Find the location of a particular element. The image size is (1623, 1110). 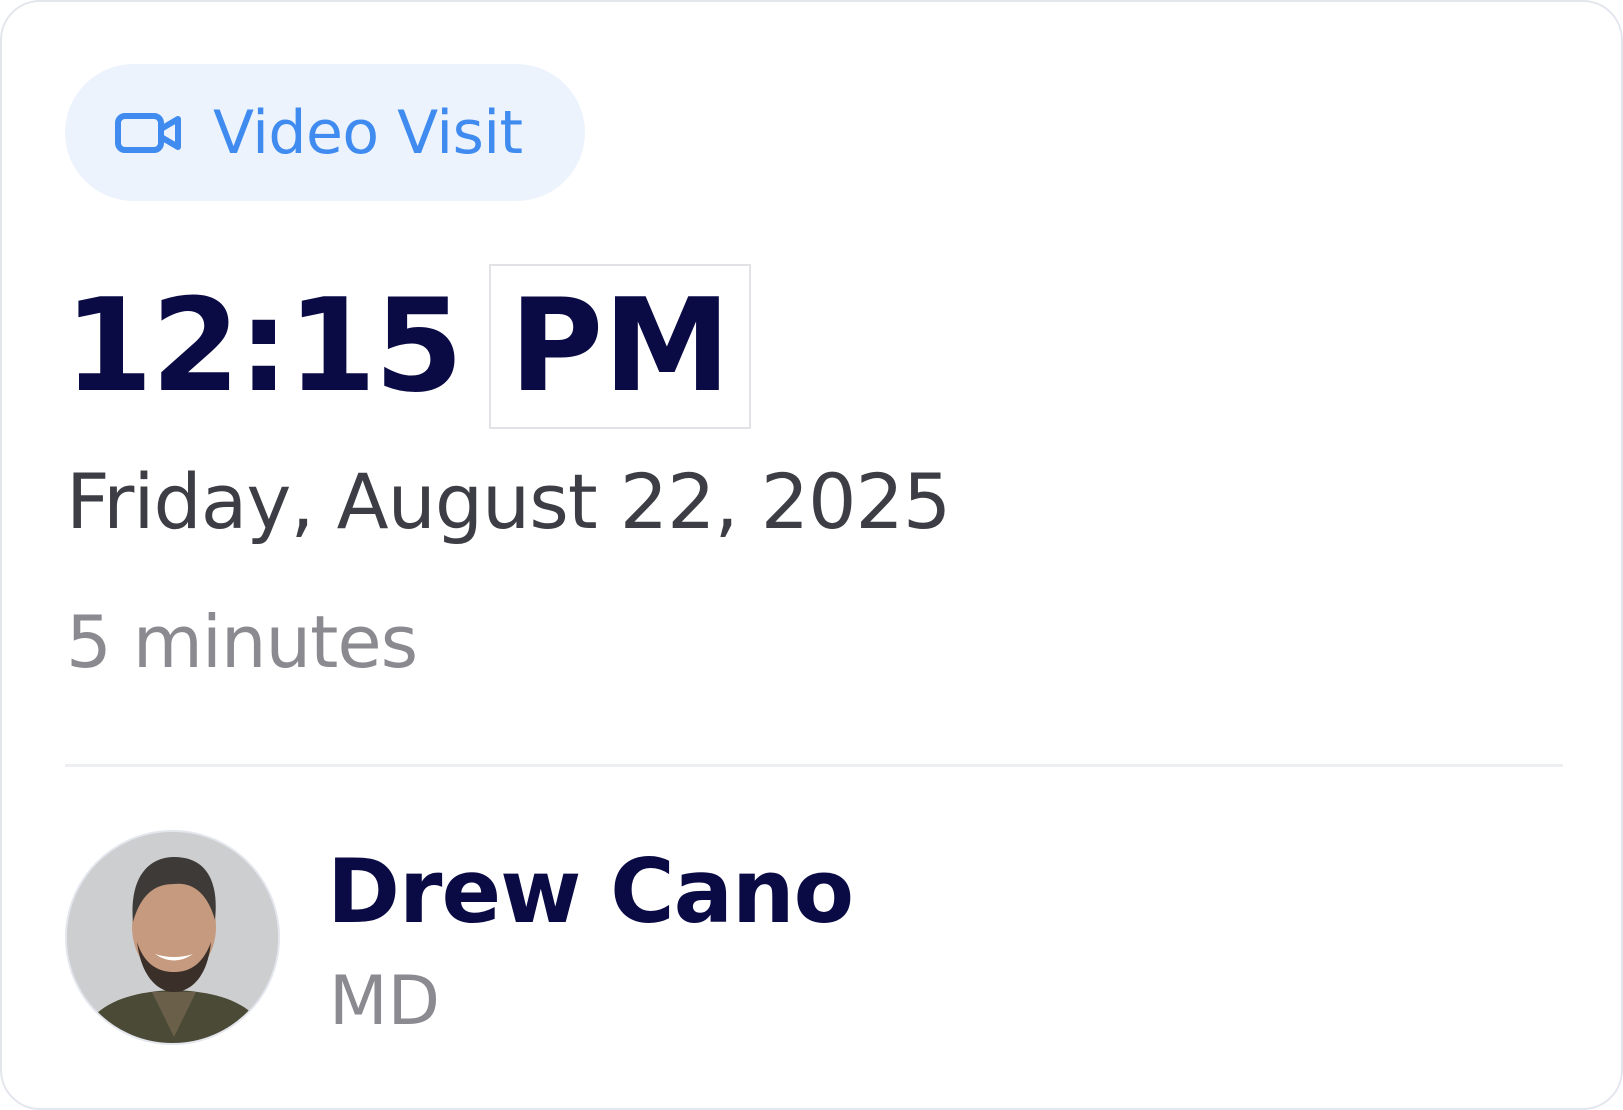

provider-credential: MD is located at coordinates (385, 1001).